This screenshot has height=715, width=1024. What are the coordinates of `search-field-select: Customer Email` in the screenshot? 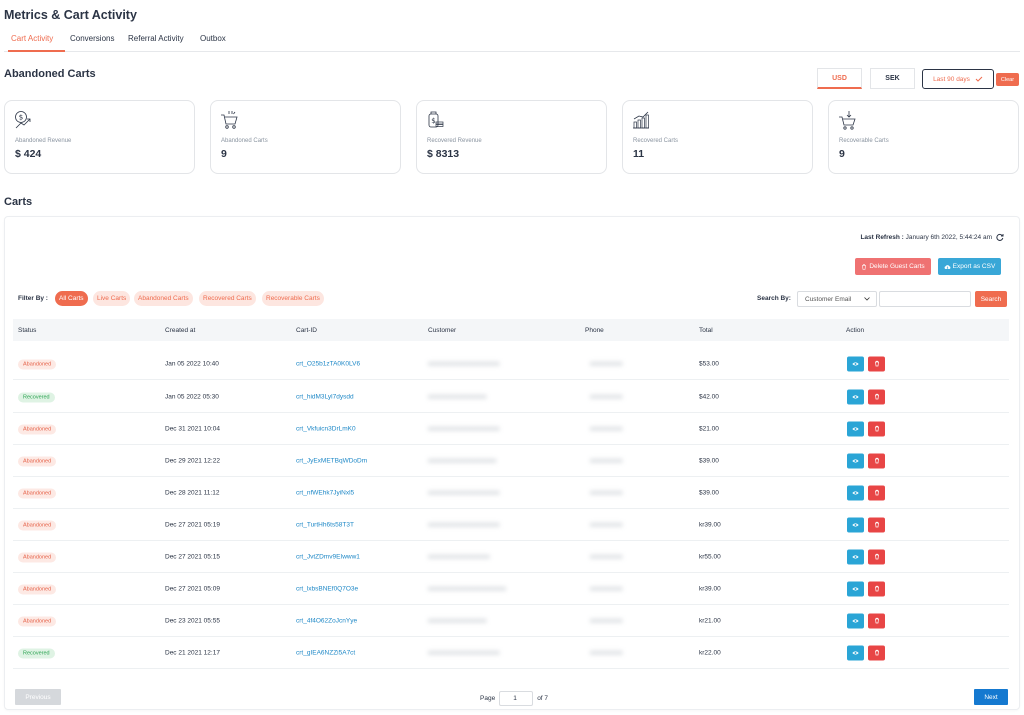 It's located at (837, 299).